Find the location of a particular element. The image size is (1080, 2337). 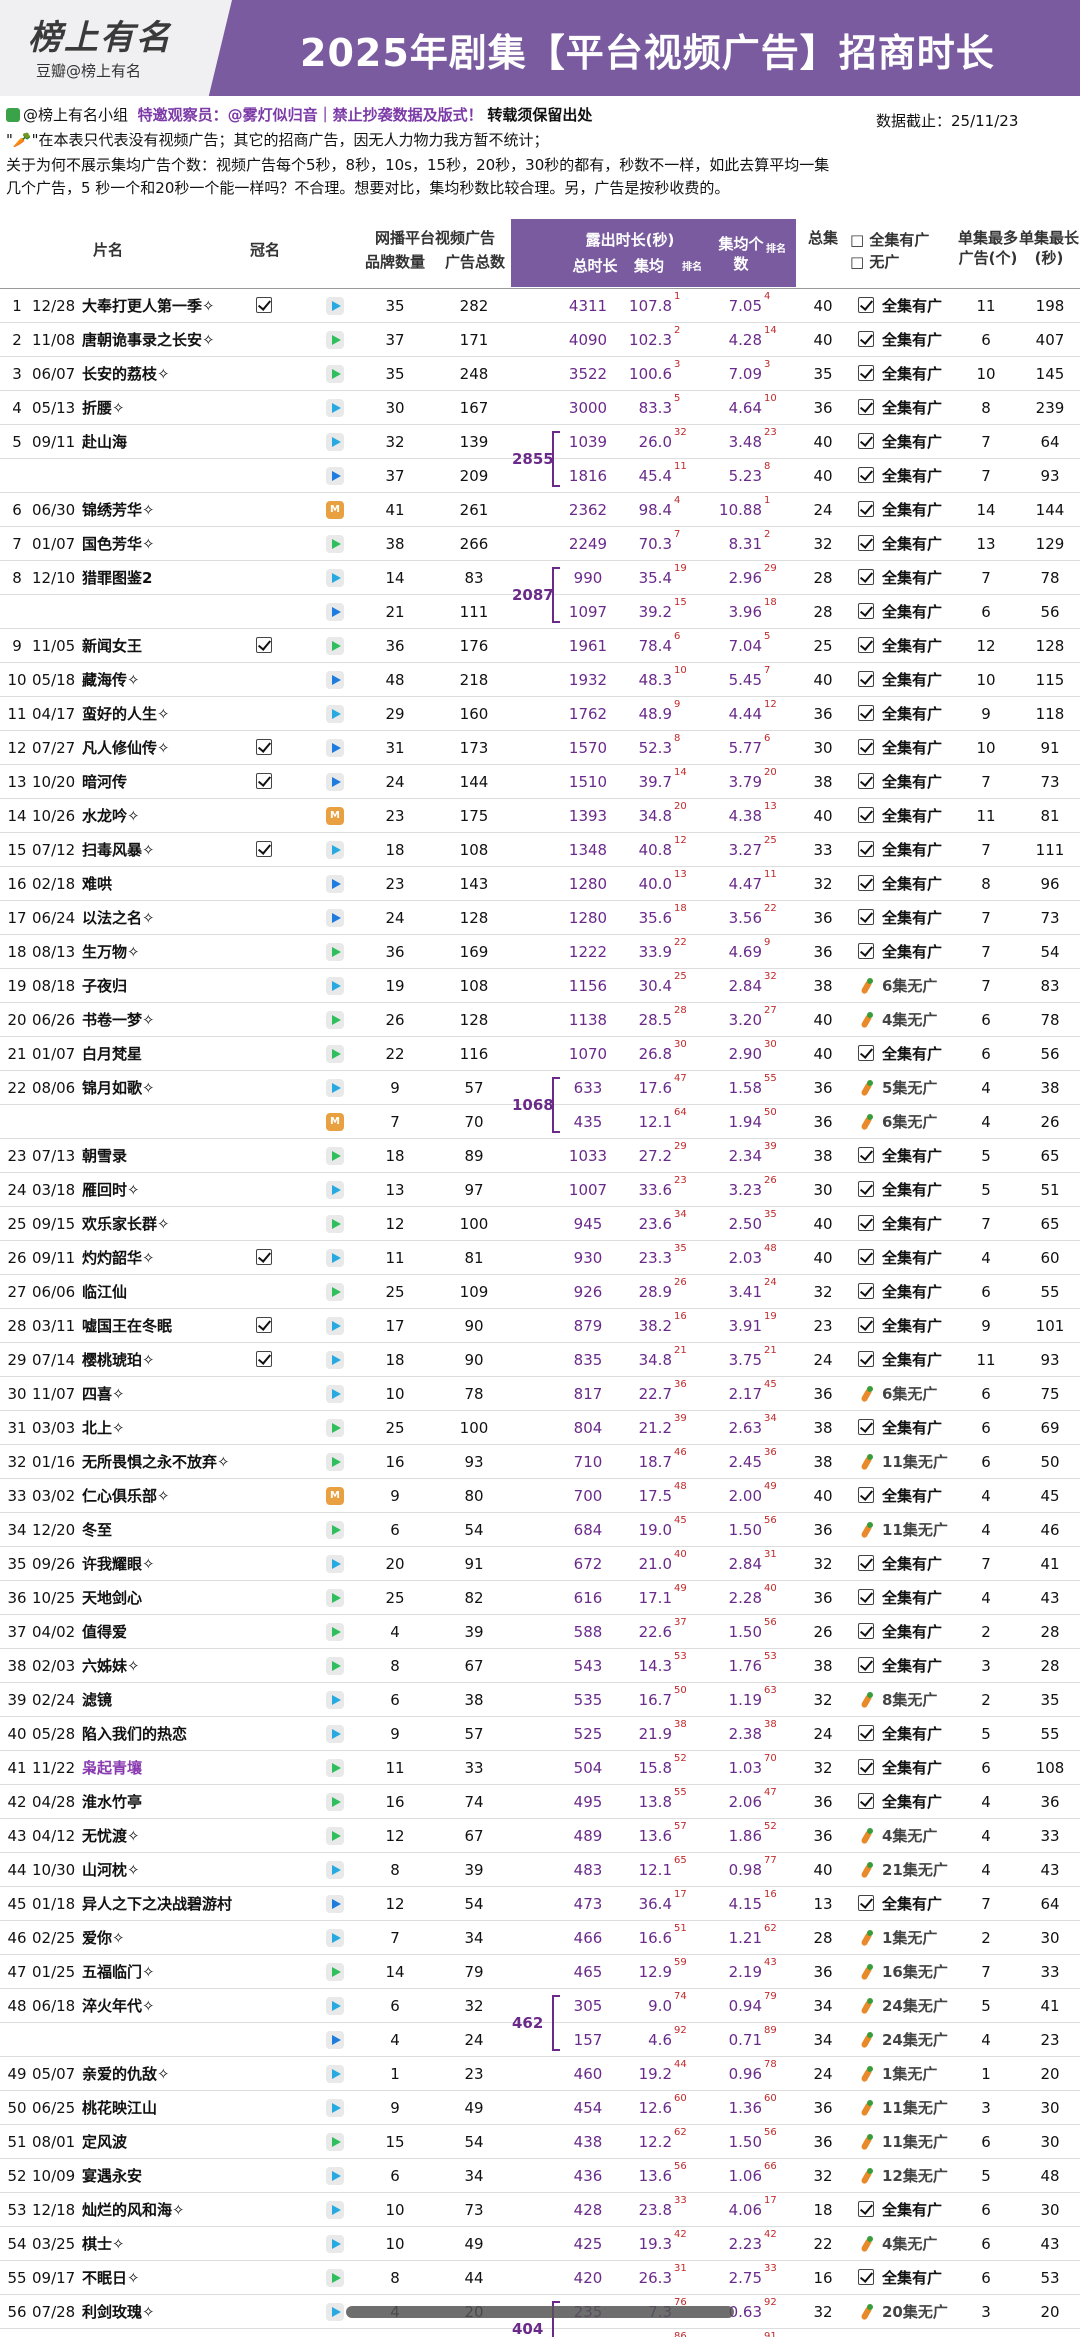

total-seconds: 460 is located at coordinates (588, 2074).